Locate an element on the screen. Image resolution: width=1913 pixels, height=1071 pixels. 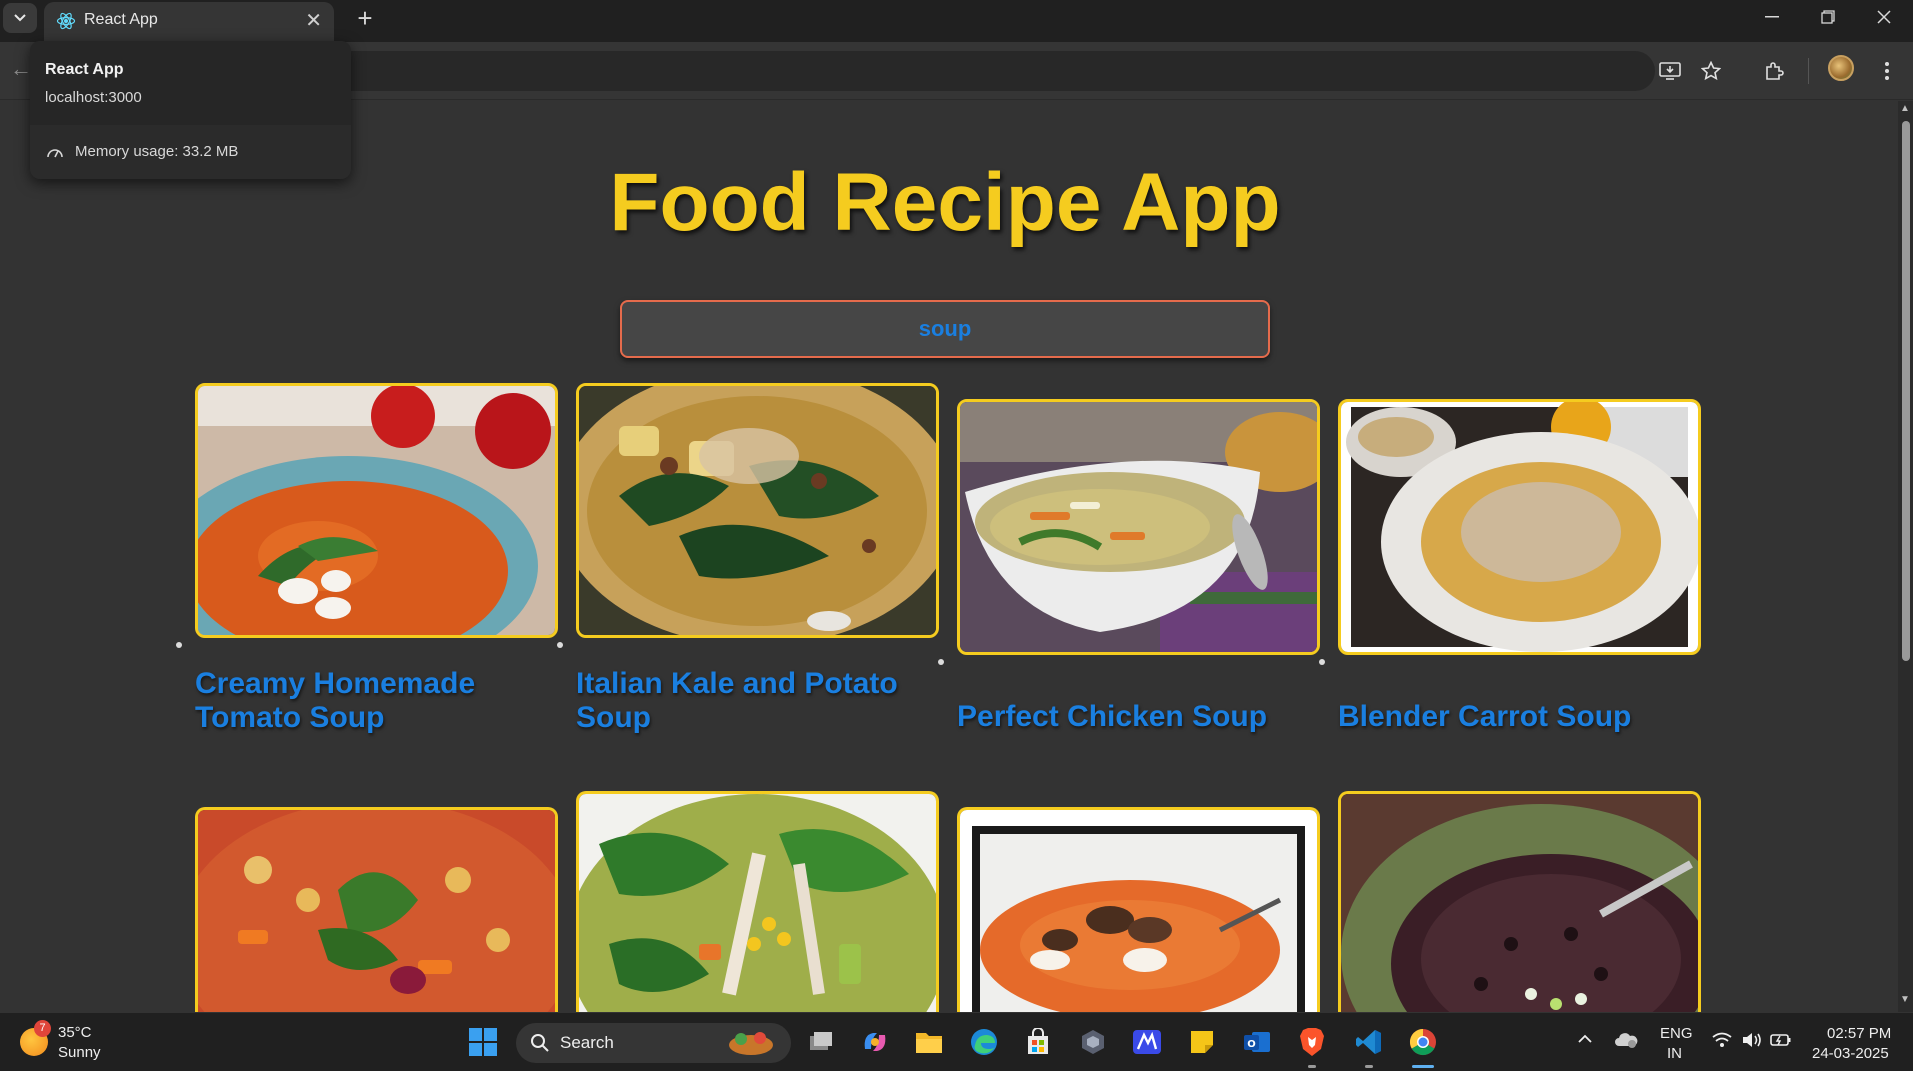
vscode-icon is located at coordinates (1369, 1042).